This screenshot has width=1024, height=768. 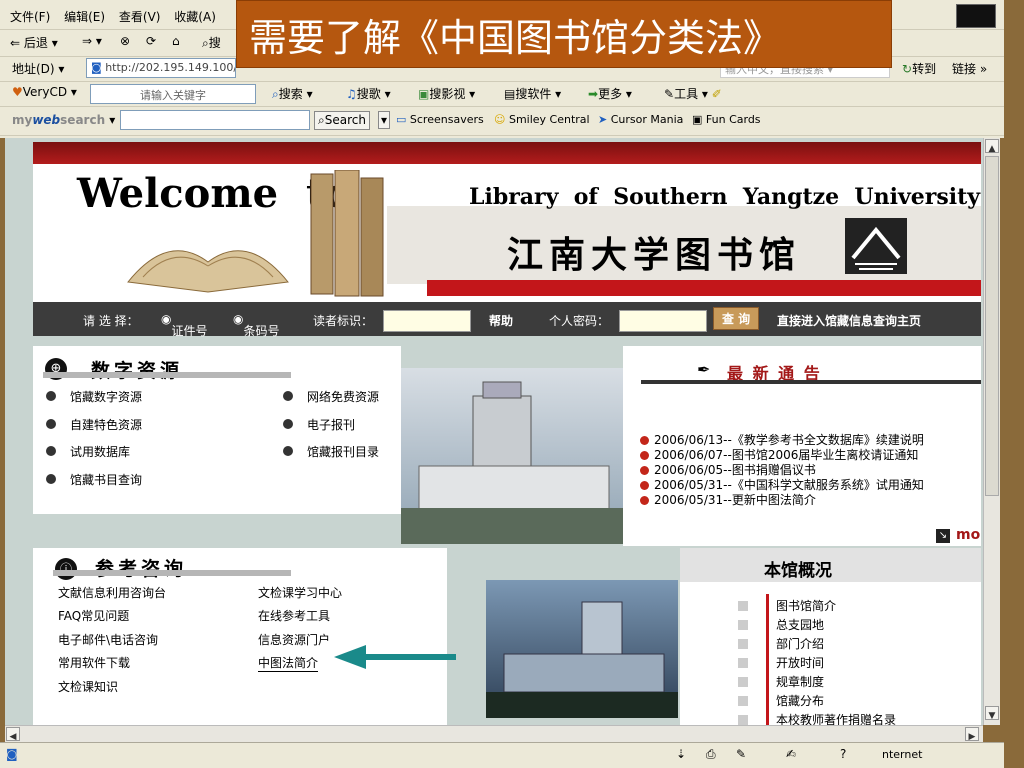 I want to click on reader-id-input, so click(x=427, y=321).